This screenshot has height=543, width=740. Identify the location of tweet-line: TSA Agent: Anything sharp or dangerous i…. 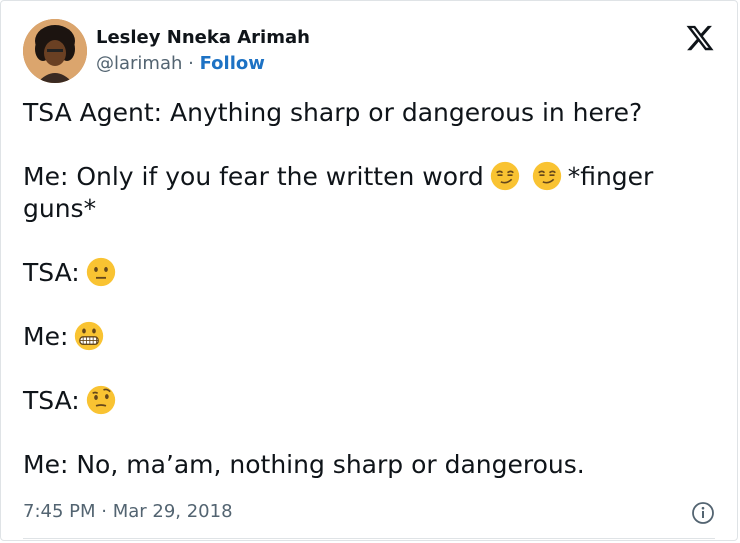
(373, 113).